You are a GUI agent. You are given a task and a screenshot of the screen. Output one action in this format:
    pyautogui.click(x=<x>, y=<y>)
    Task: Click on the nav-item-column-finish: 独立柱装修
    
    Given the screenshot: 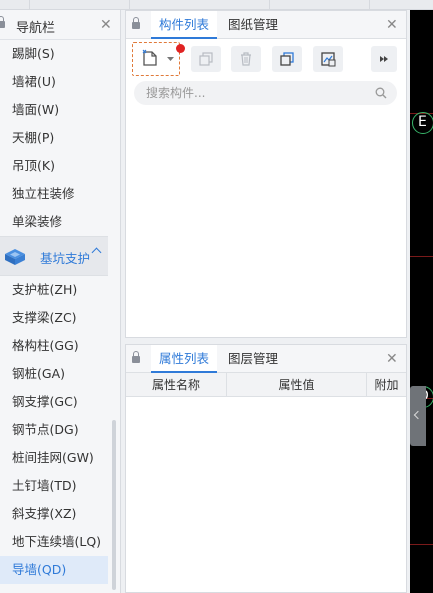 What is the action you would take?
    pyautogui.click(x=54, y=194)
    